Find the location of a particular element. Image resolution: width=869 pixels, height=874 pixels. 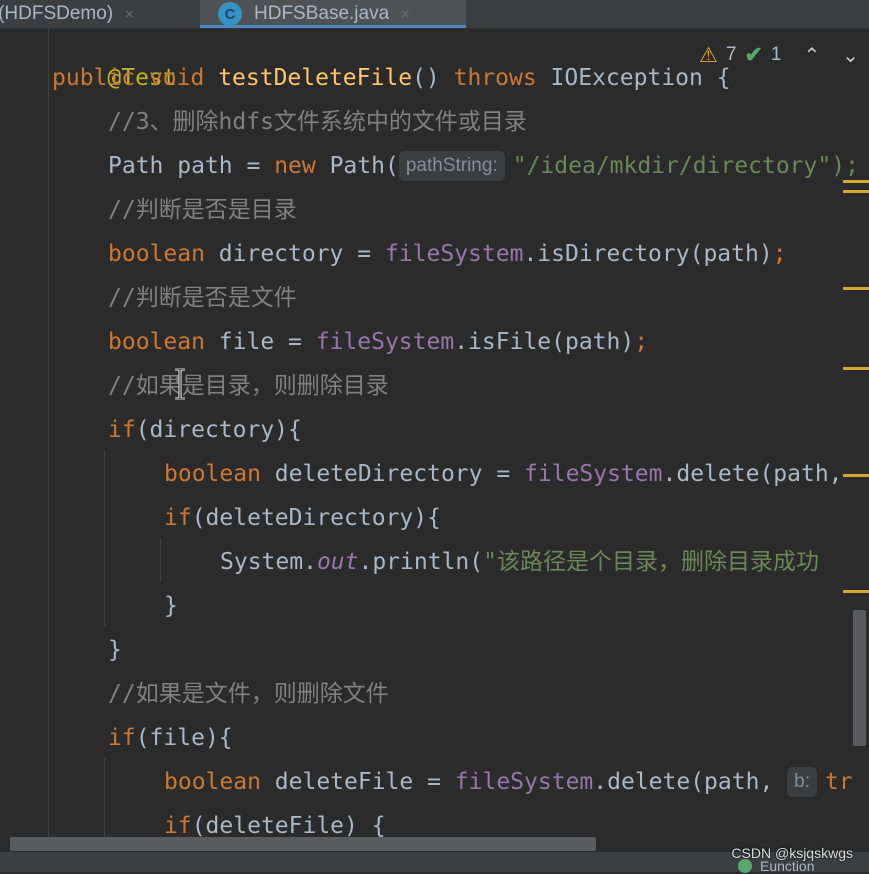

code-line: if(deleteDirectory){ is located at coordinates (302, 518).